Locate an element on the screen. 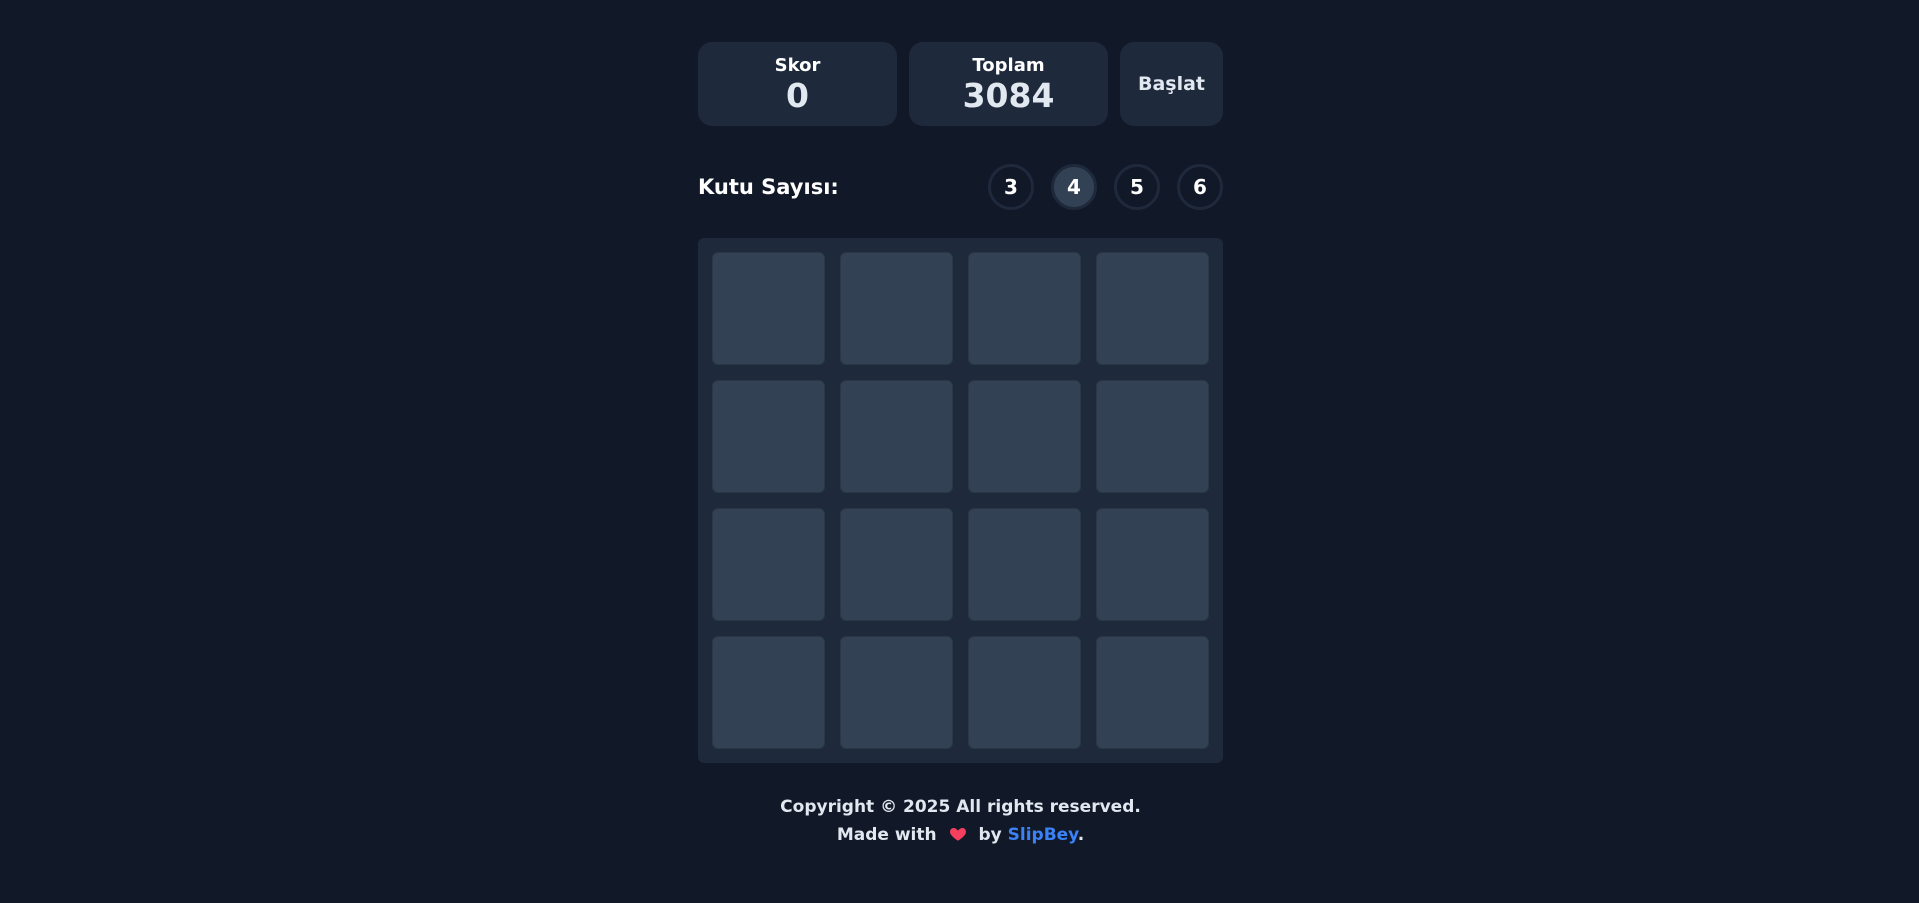 This screenshot has height=903, width=1919. heart-icon is located at coordinates (958, 833).